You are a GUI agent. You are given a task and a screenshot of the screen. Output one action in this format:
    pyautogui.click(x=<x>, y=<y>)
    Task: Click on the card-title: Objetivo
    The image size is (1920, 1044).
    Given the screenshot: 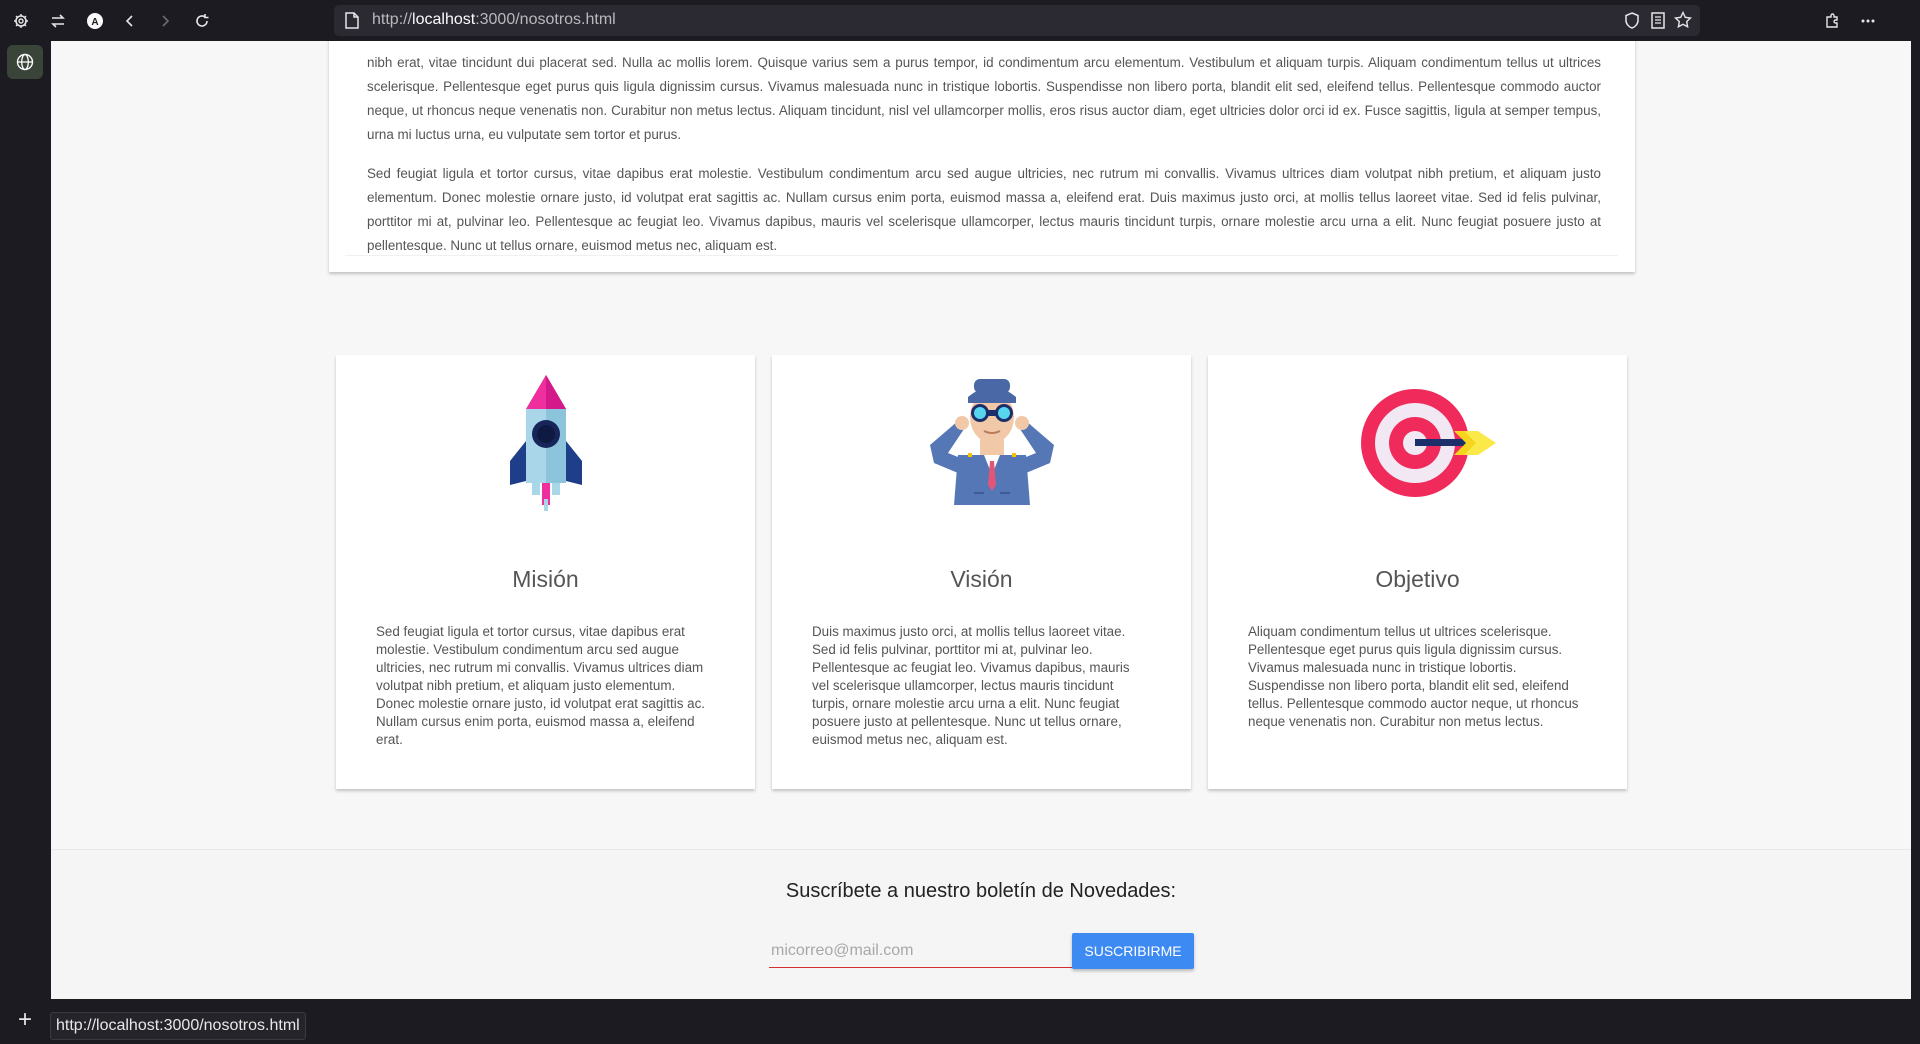 What is the action you would take?
    pyautogui.click(x=1417, y=579)
    